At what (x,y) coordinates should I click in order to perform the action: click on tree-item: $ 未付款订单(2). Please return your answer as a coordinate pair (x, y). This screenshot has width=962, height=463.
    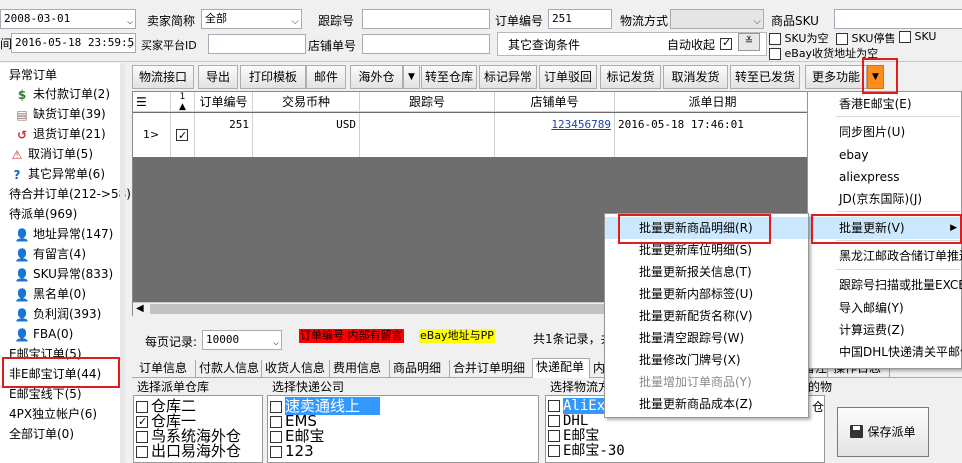
    Looking at the image, I should click on (62, 94).